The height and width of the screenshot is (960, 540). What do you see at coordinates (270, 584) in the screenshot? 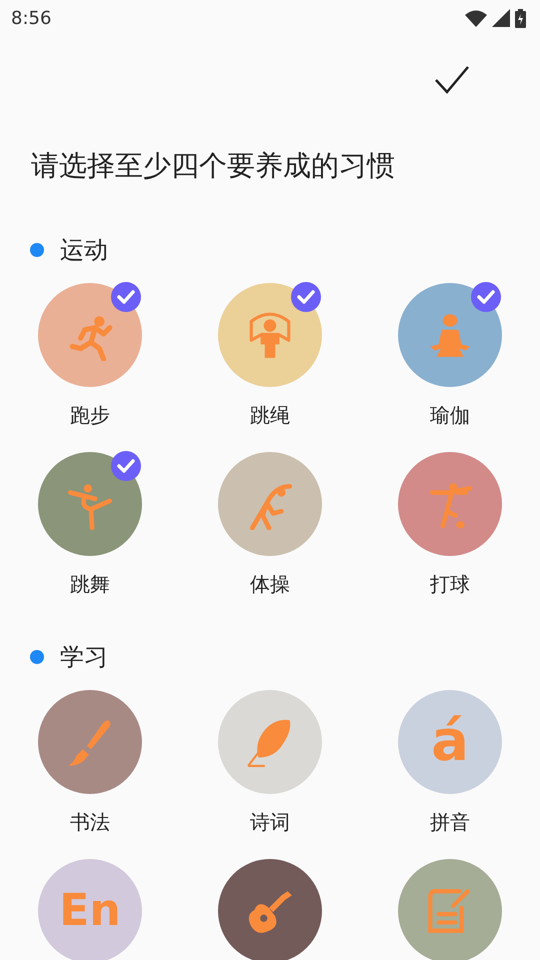
I see `habit-label: 体操` at bounding box center [270, 584].